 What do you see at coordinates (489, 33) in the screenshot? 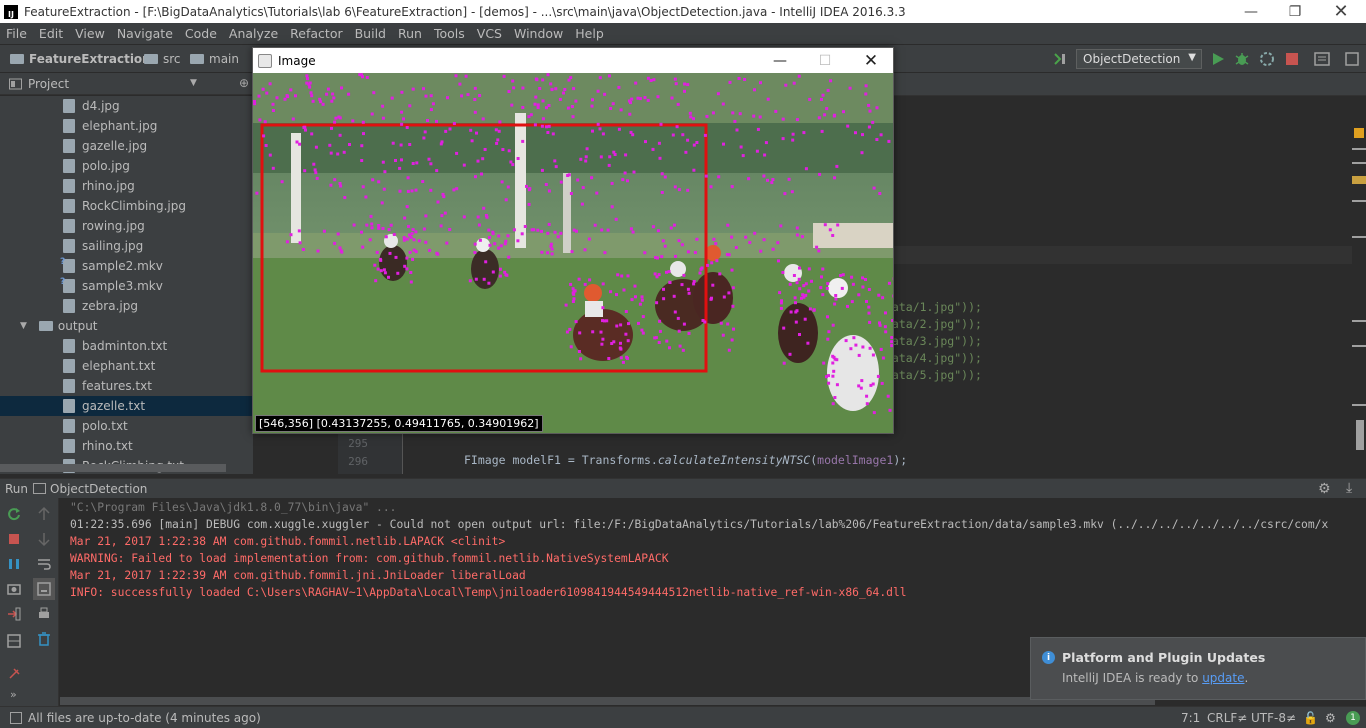
I see `menu-vcs: VCS` at bounding box center [489, 33].